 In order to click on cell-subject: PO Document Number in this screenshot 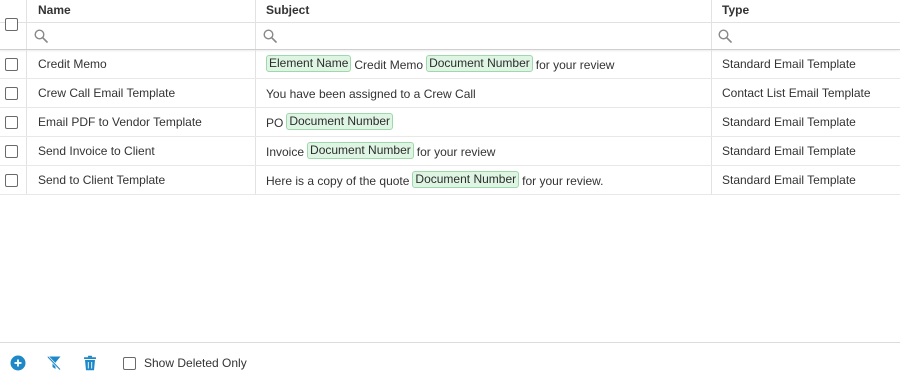, I will do `click(330, 122)`.